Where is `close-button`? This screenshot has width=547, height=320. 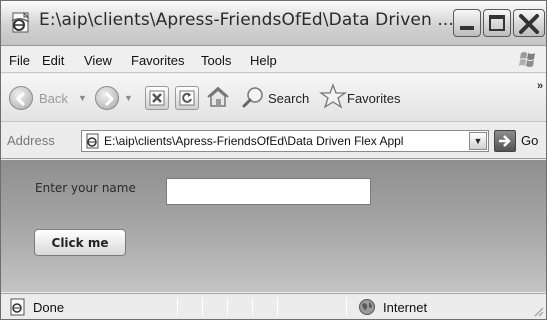 close-button is located at coordinates (529, 23).